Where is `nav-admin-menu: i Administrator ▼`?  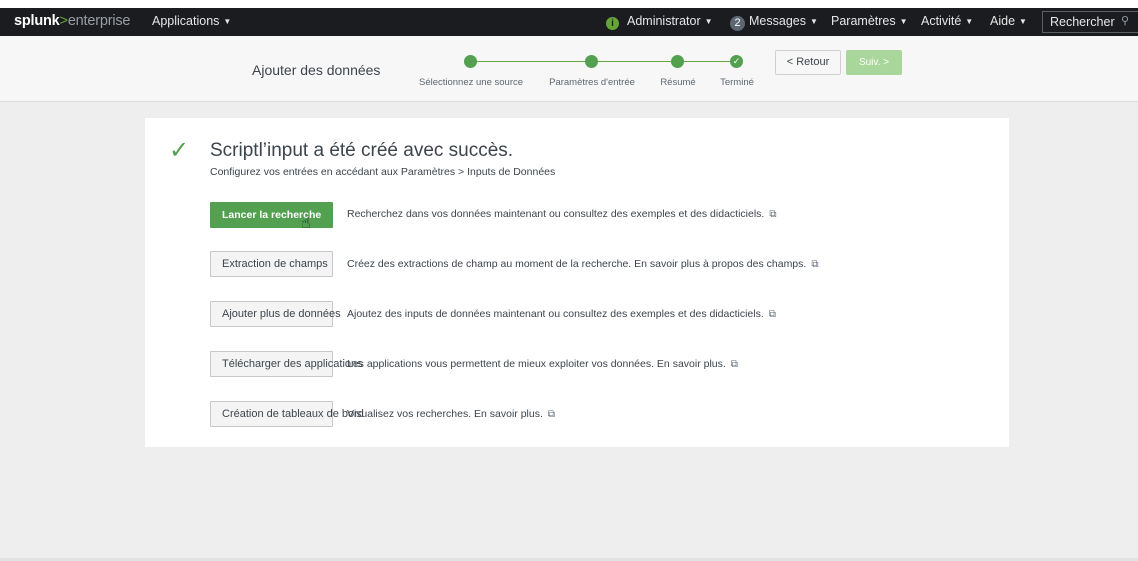
nav-admin-menu: i Administrator ▼ is located at coordinates (659, 22).